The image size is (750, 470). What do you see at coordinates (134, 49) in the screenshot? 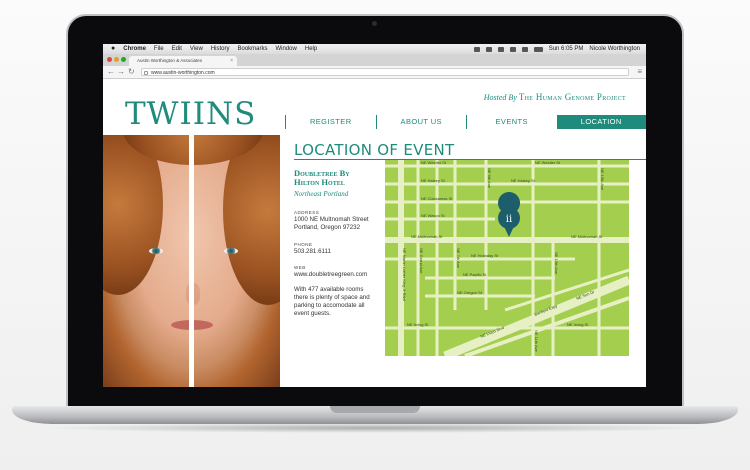
I see `menu-chrome: Chrome` at bounding box center [134, 49].